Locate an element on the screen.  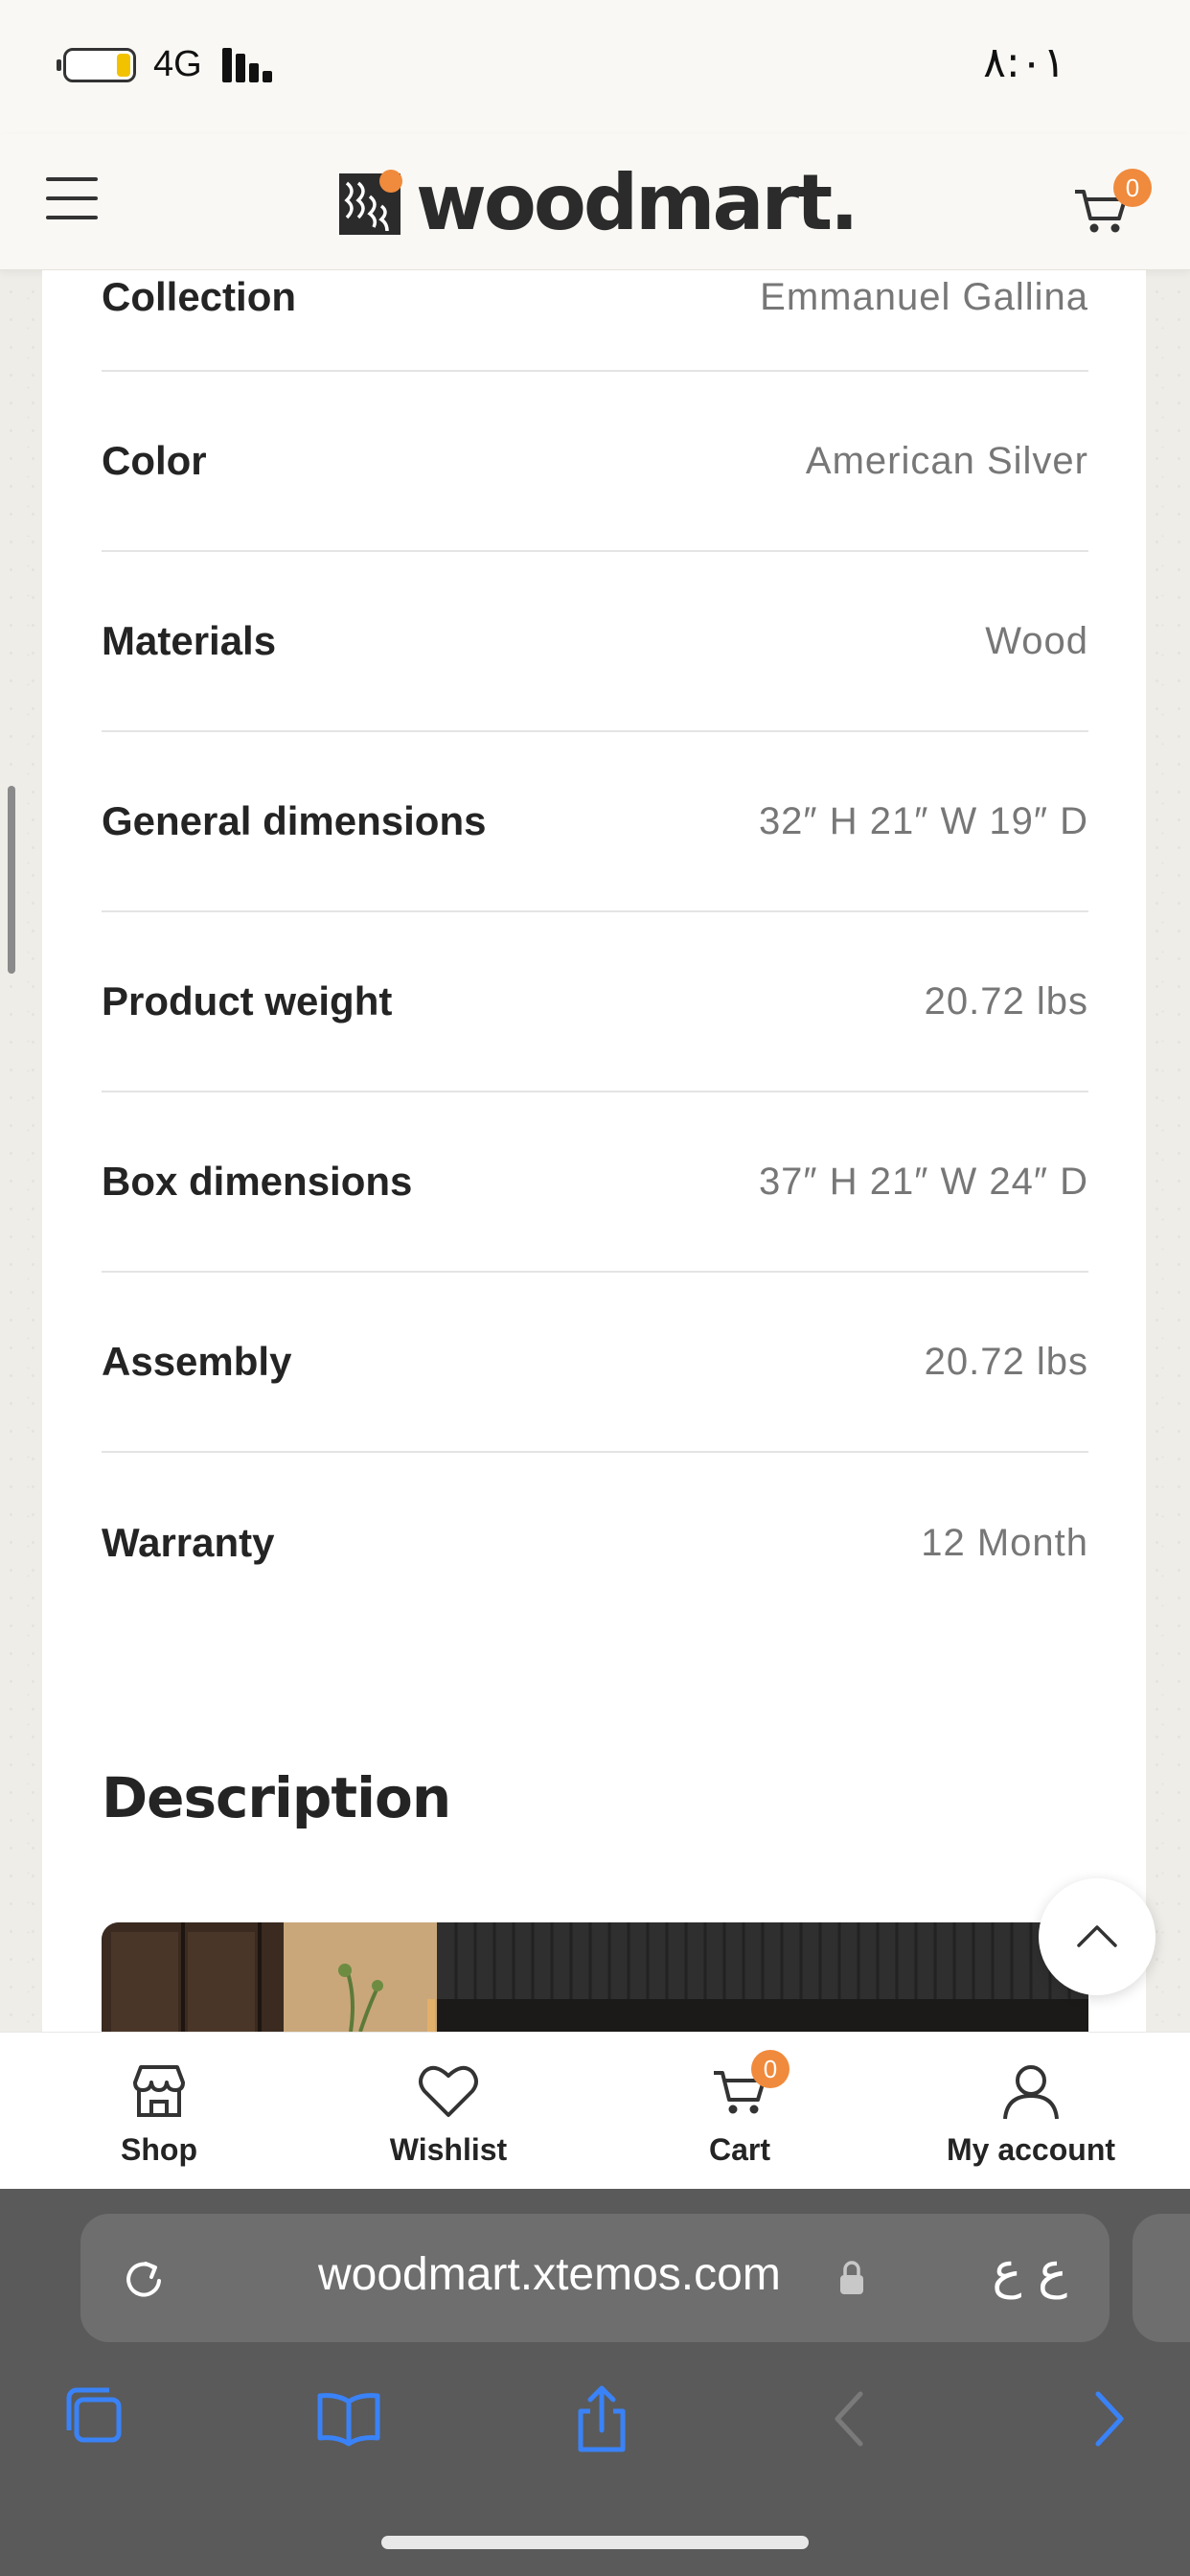
chevron-up-icon is located at coordinates (1097, 1936).